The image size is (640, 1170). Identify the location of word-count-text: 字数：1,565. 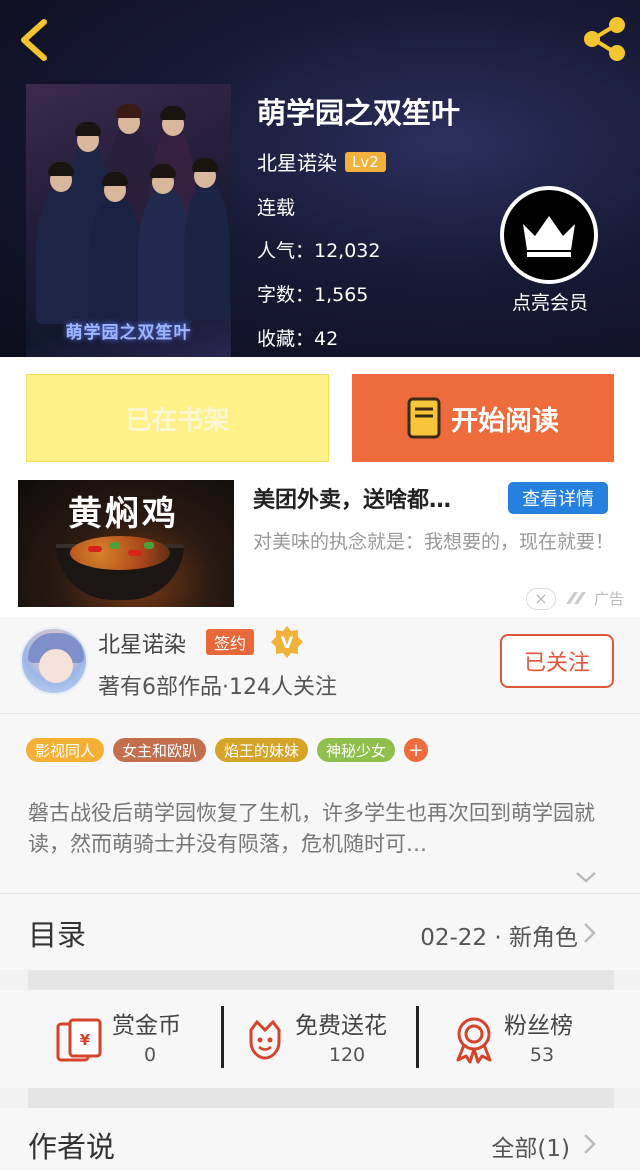
(313, 295).